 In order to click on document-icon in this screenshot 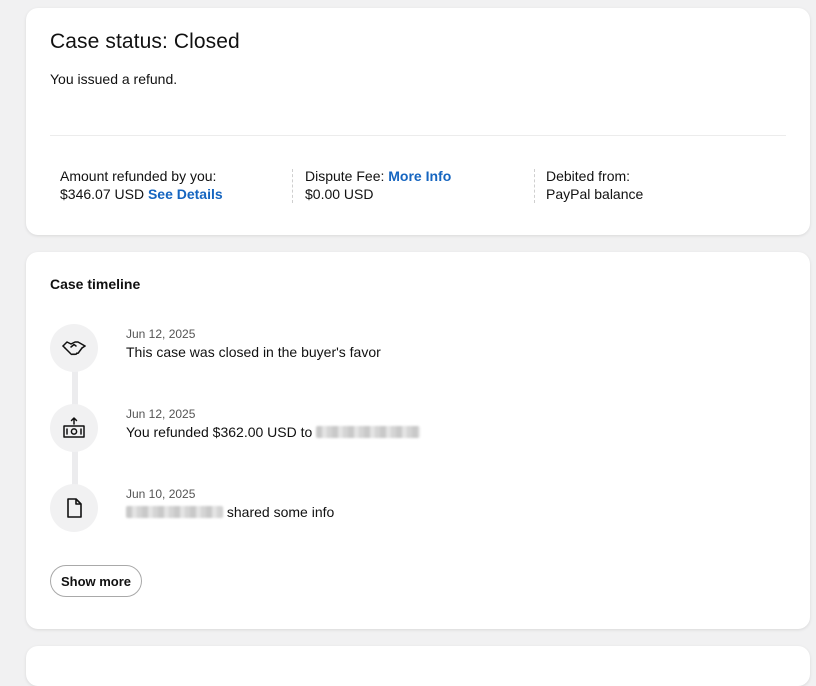, I will do `click(74, 508)`.